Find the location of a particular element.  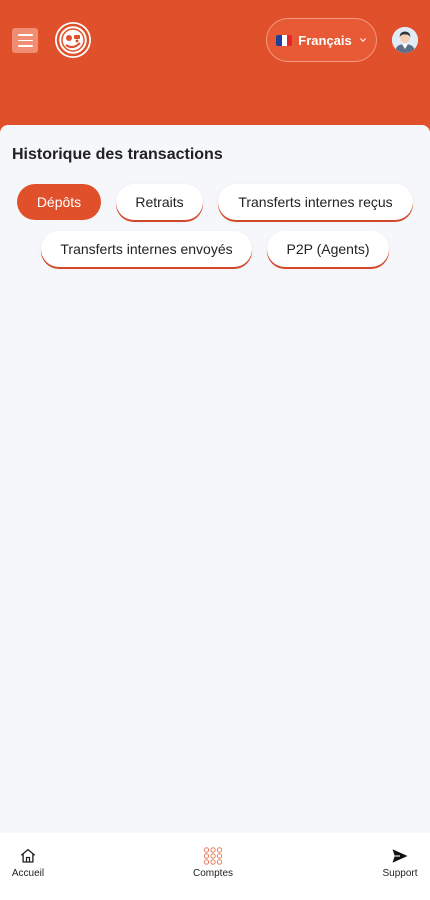

tab-withdrawals: Retraits is located at coordinates (159, 202).